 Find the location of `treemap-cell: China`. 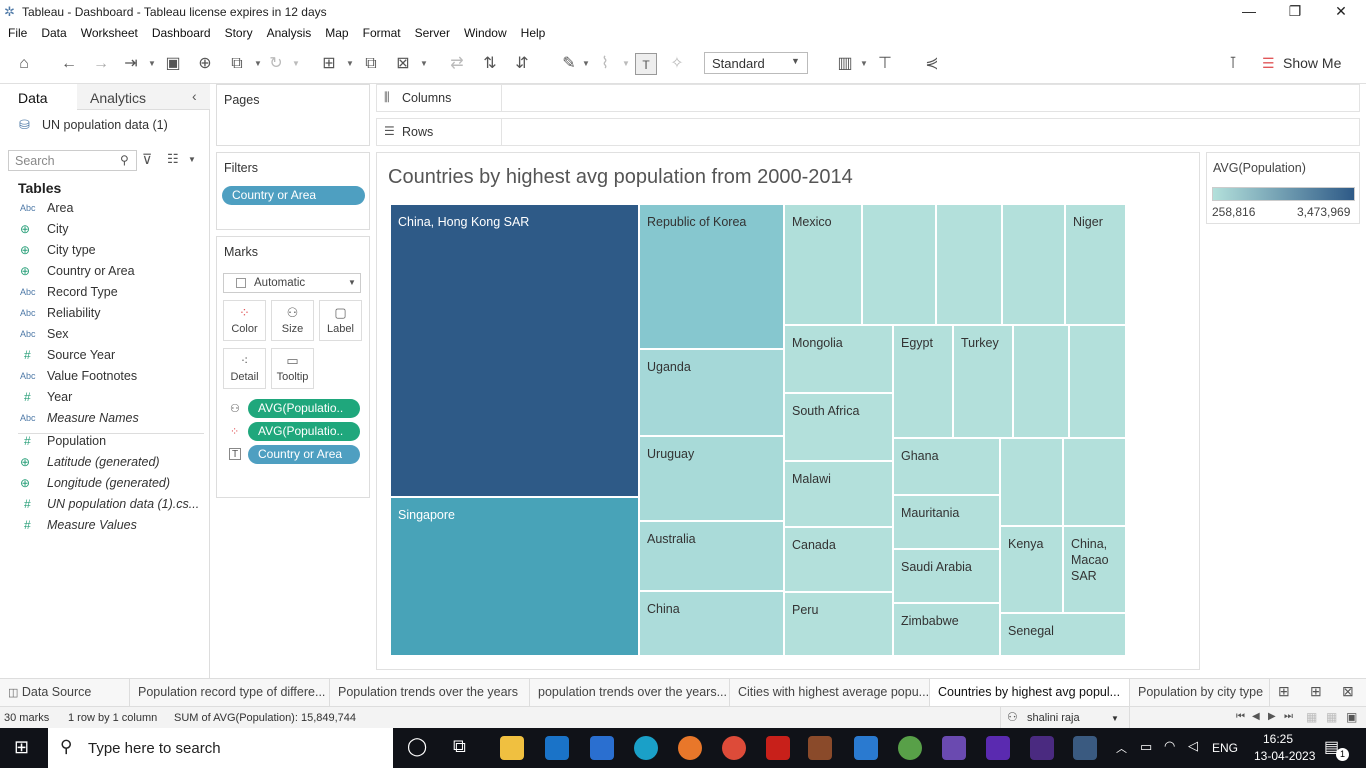

treemap-cell: China is located at coordinates (711, 623).